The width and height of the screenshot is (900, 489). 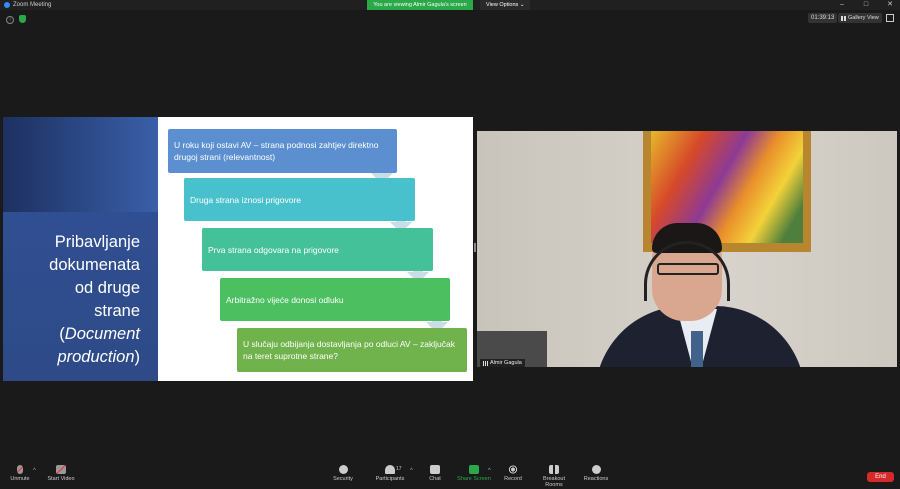 I want to click on app-title: Zoom Meeting, so click(x=27, y=5).